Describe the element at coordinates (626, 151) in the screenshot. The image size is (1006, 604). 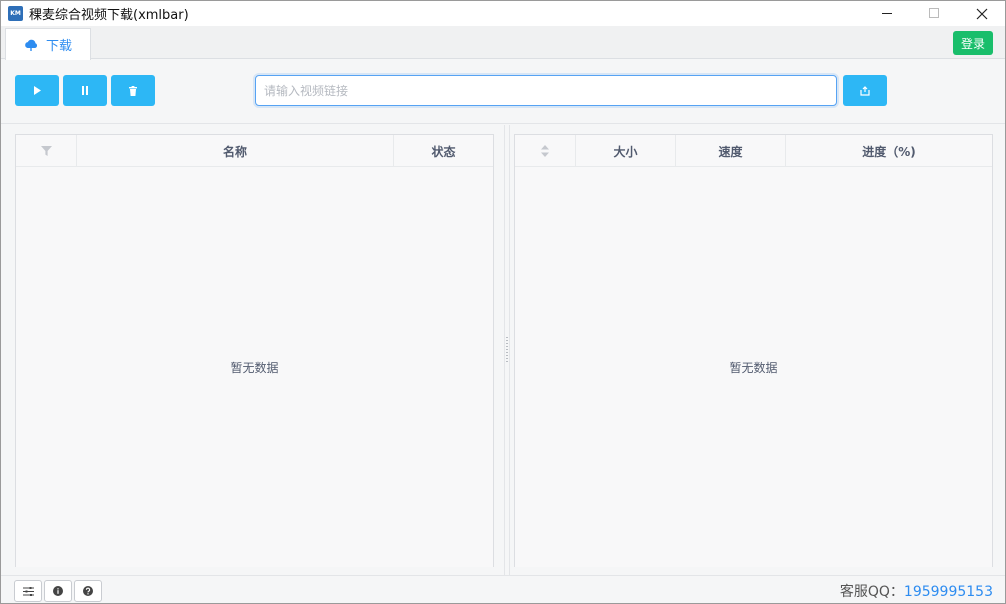
I see `column-size: 大小` at that location.